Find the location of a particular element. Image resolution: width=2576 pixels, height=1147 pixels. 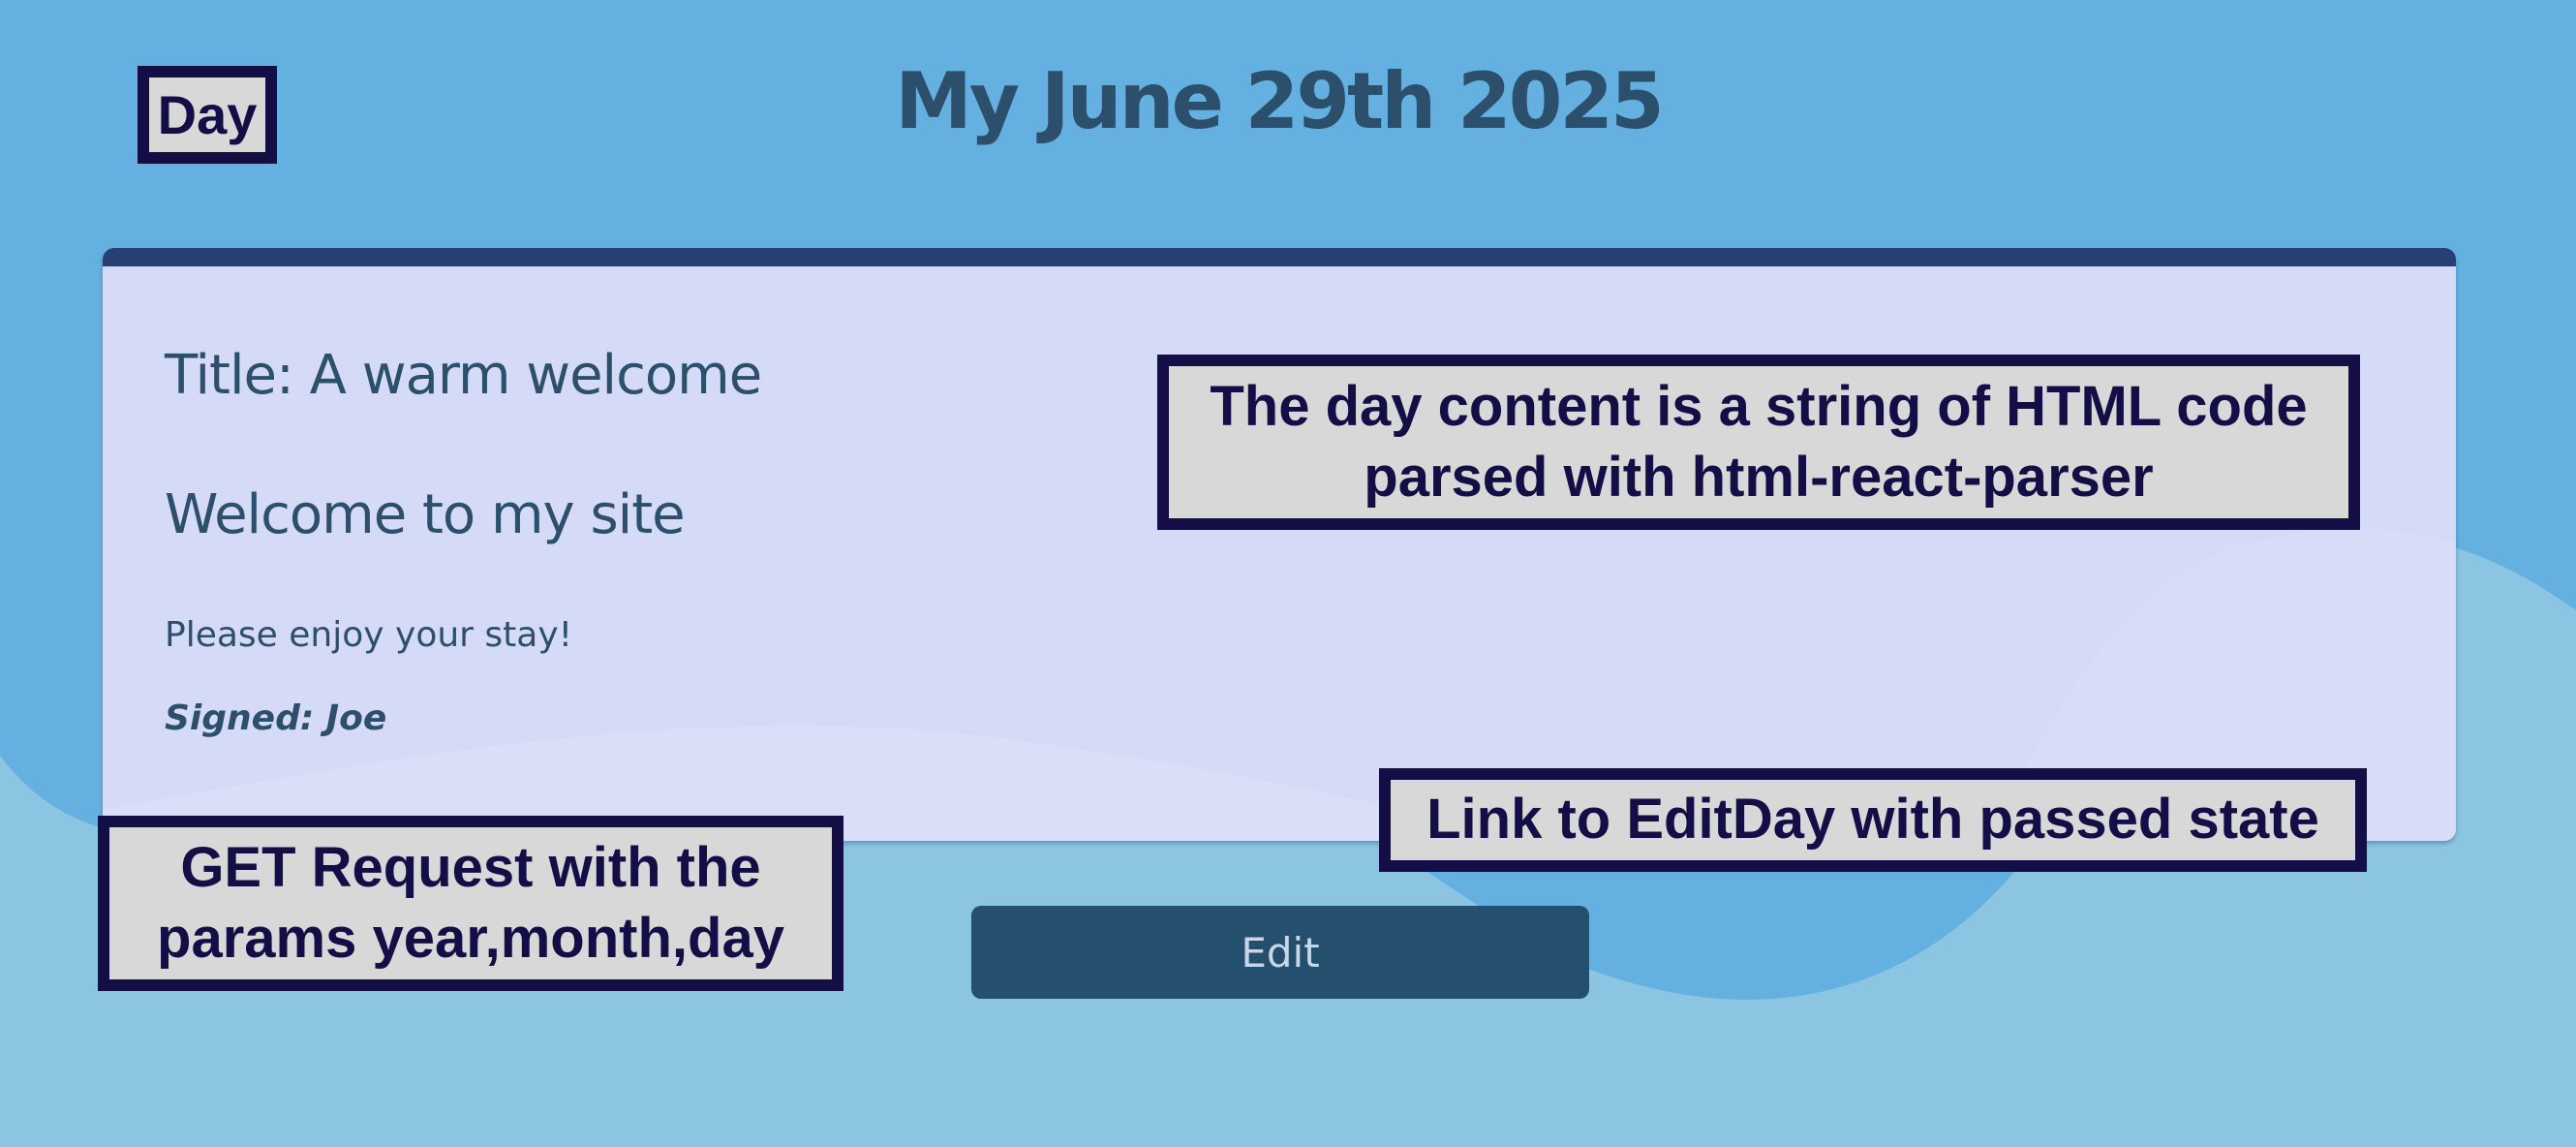

entry-title: Title: A warm welcome is located at coordinates (463, 375).